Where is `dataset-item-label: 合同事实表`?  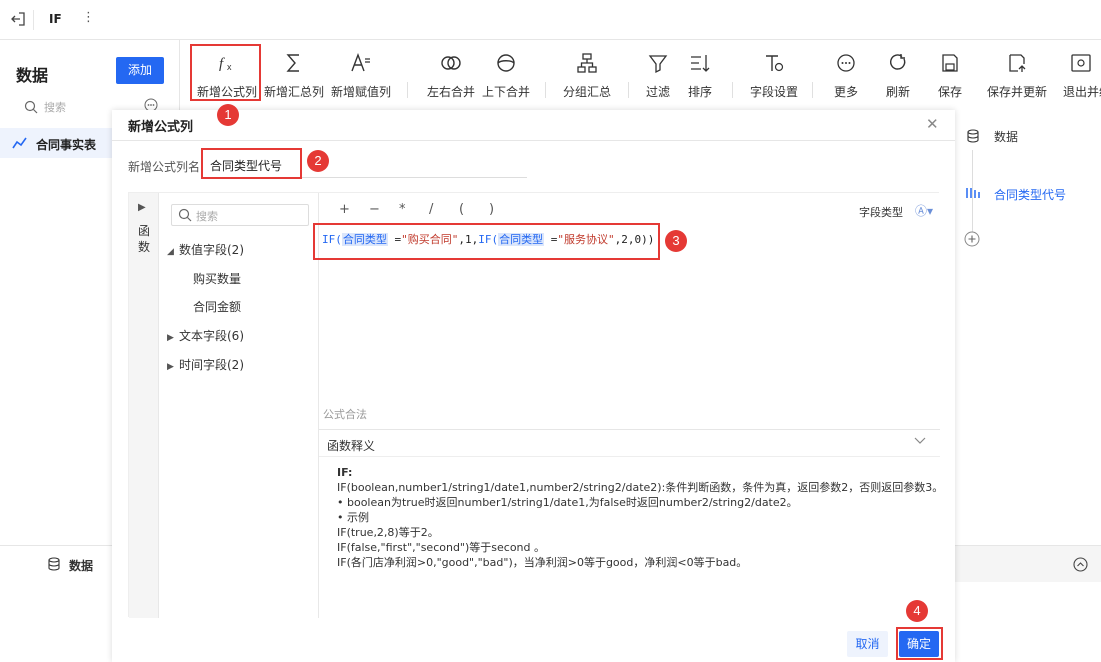 dataset-item-label: 合同事实表 is located at coordinates (66, 145).